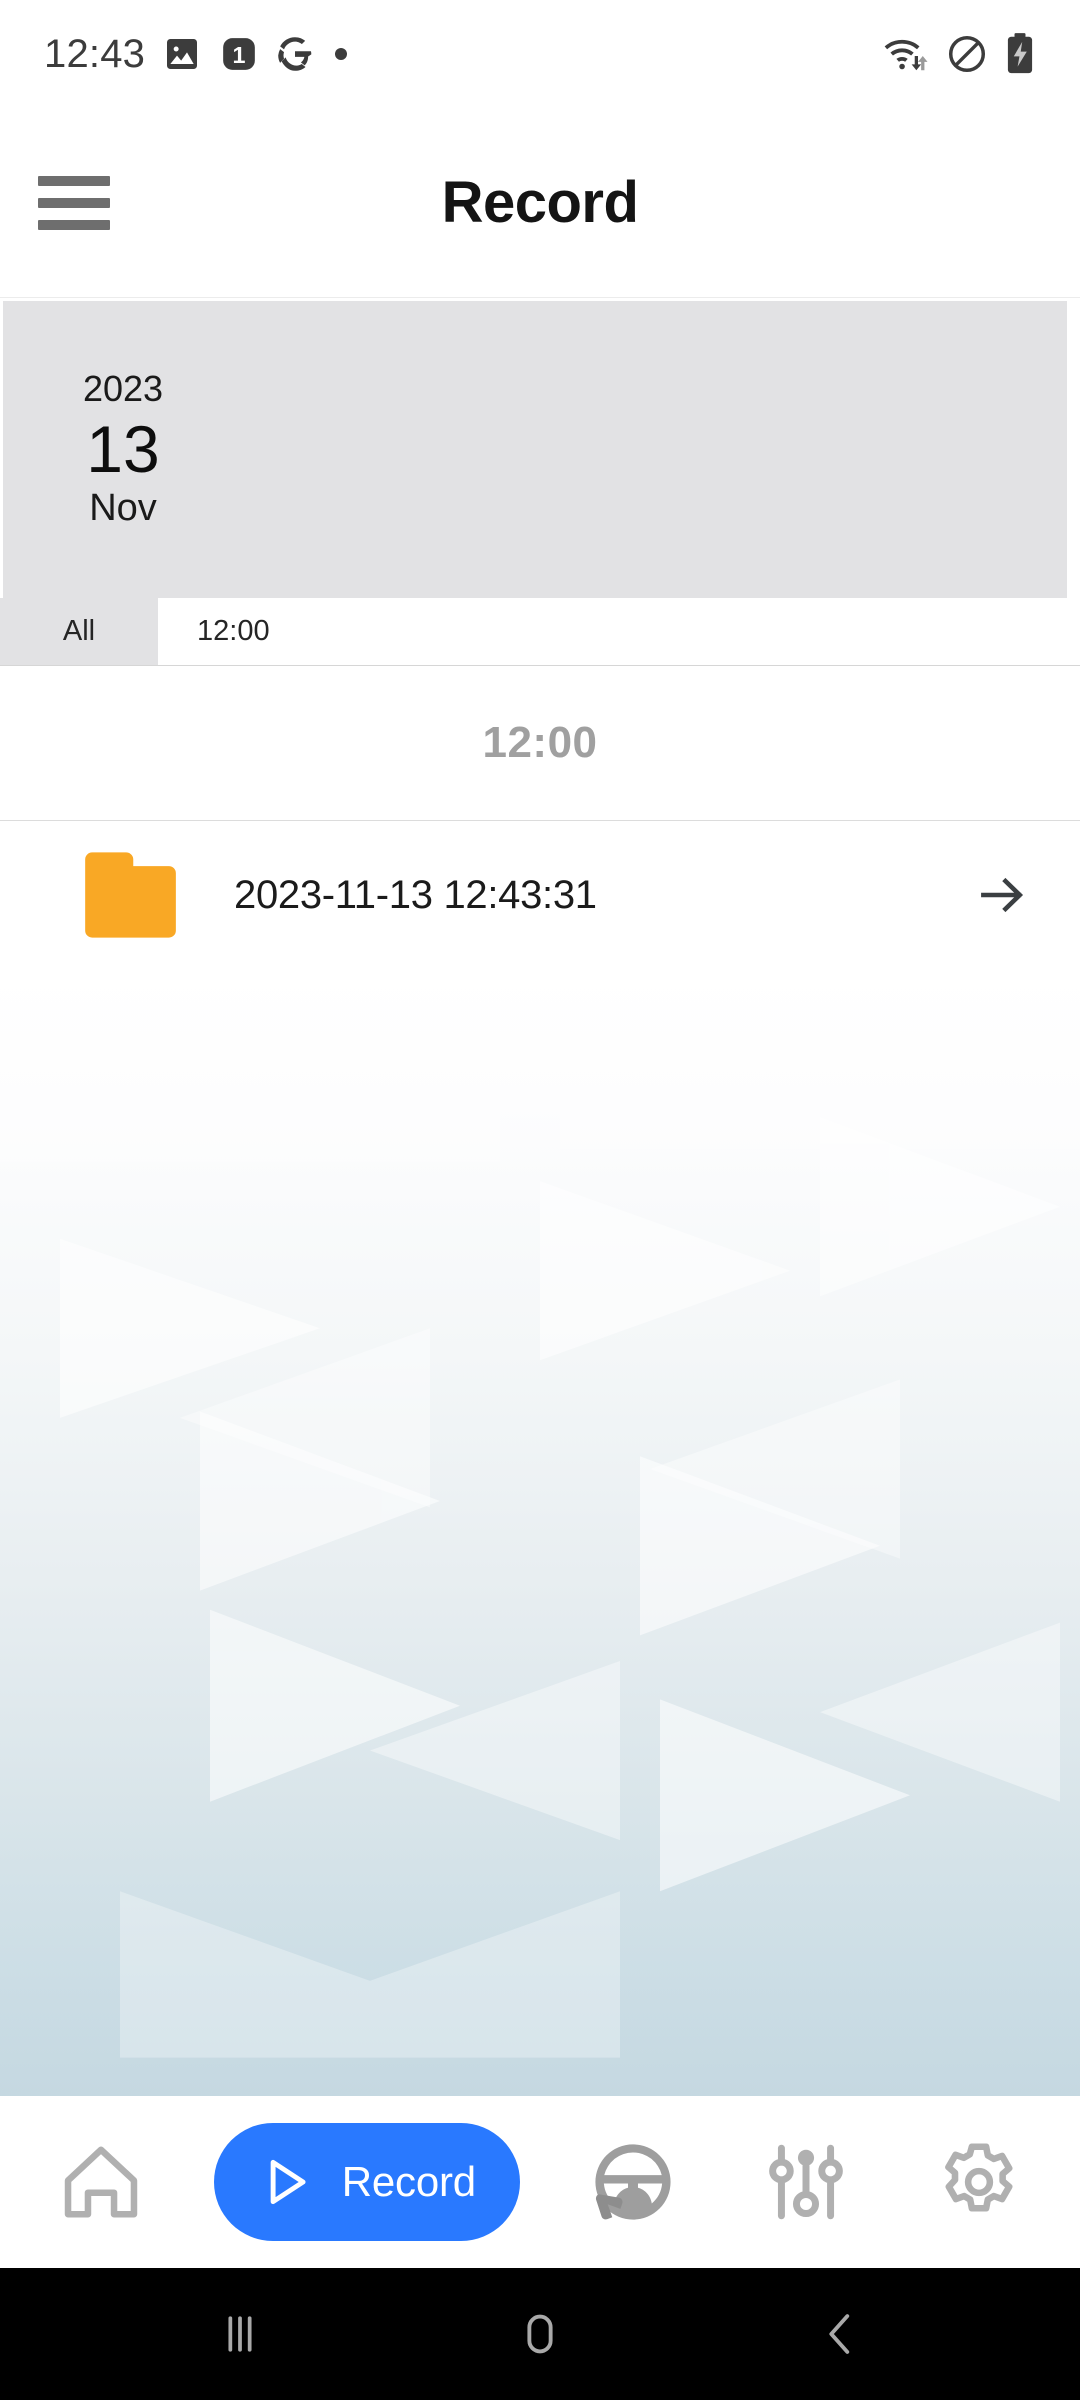 This screenshot has width=1080, height=2400. I want to click on wifi-transfer-icon, so click(906, 55).